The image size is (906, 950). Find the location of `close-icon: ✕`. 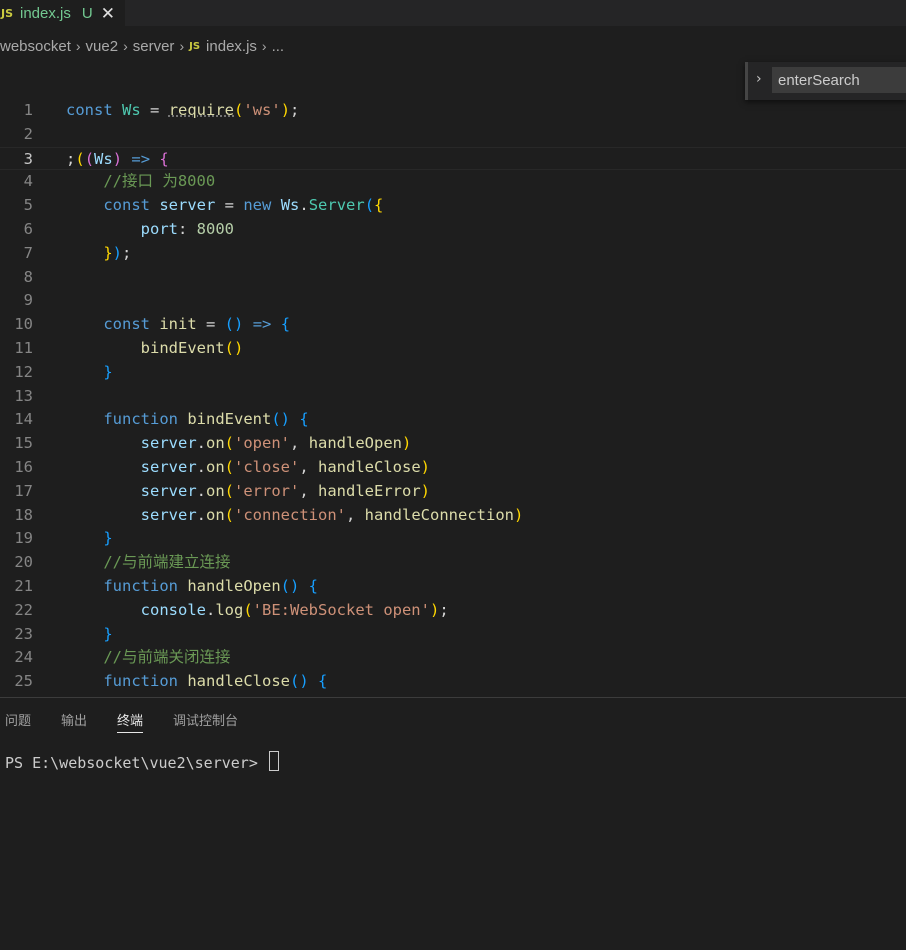

close-icon: ✕ is located at coordinates (108, 13).